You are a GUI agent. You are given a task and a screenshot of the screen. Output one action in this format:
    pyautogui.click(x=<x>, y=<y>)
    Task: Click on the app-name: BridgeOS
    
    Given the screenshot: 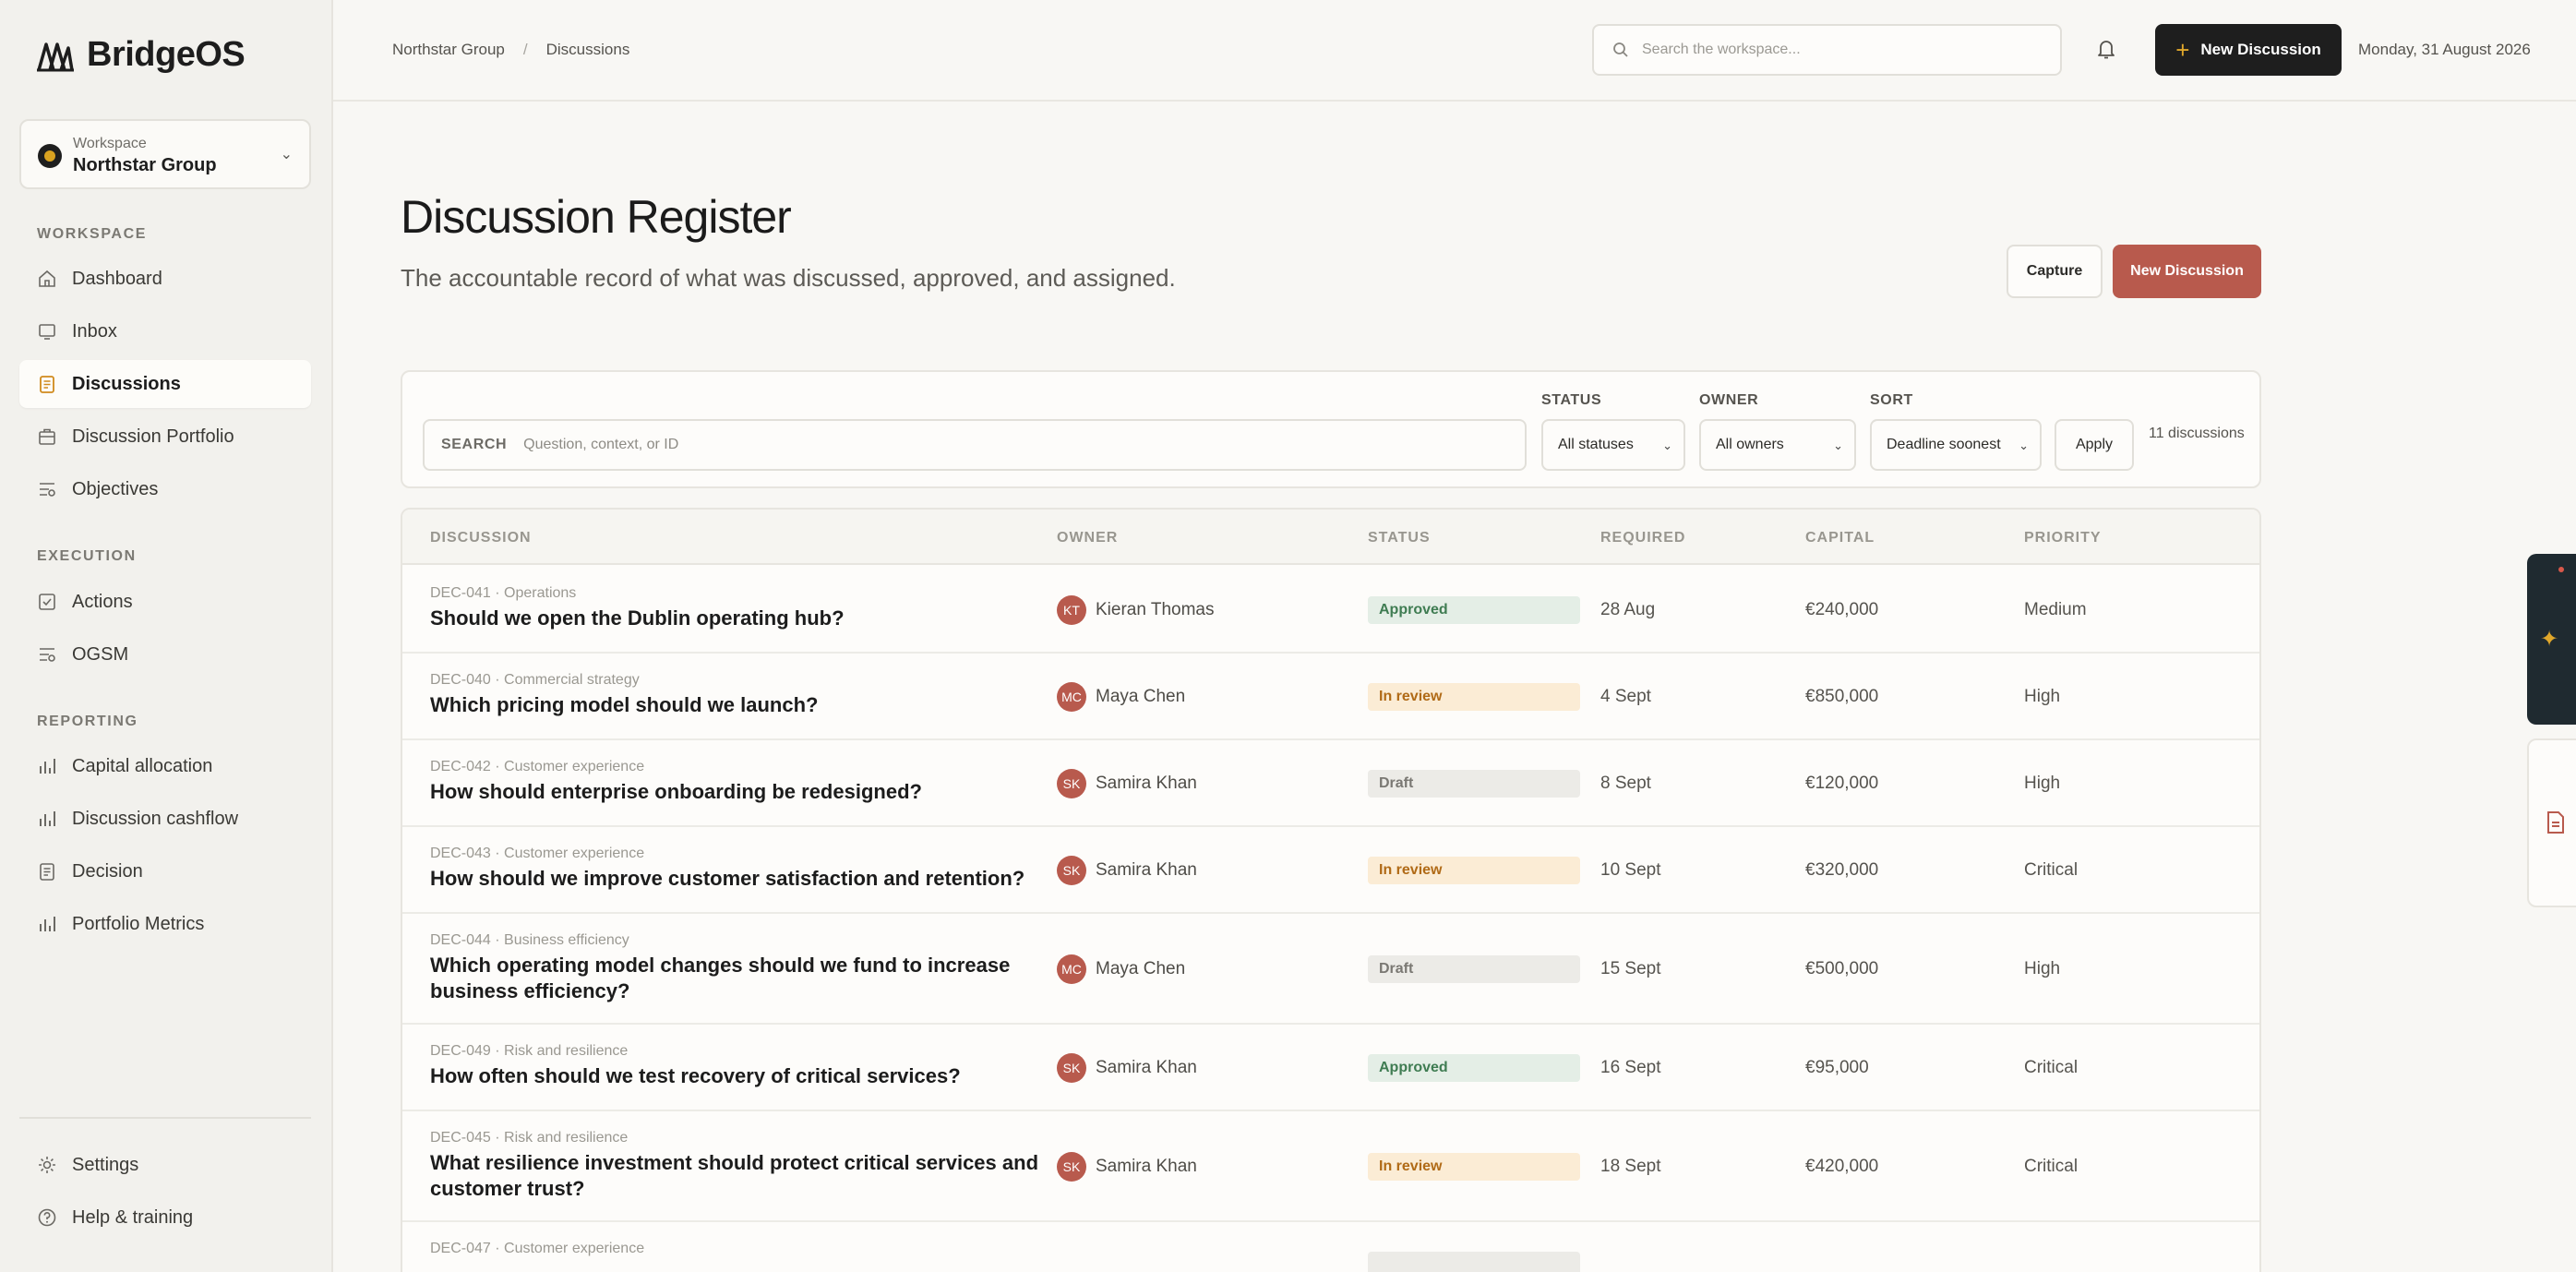 What is the action you would take?
    pyautogui.click(x=167, y=54)
    